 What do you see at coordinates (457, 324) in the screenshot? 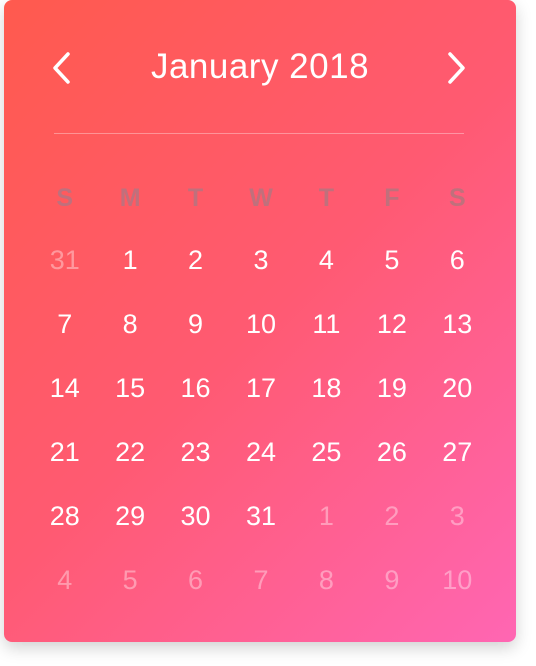
I see `day-cell: 13` at bounding box center [457, 324].